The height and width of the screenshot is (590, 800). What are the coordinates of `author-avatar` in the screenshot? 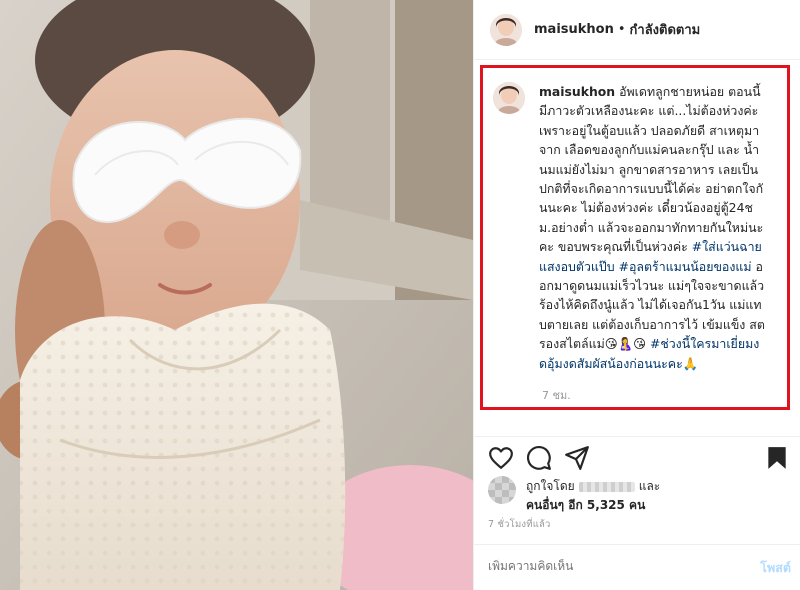 It's located at (506, 29).